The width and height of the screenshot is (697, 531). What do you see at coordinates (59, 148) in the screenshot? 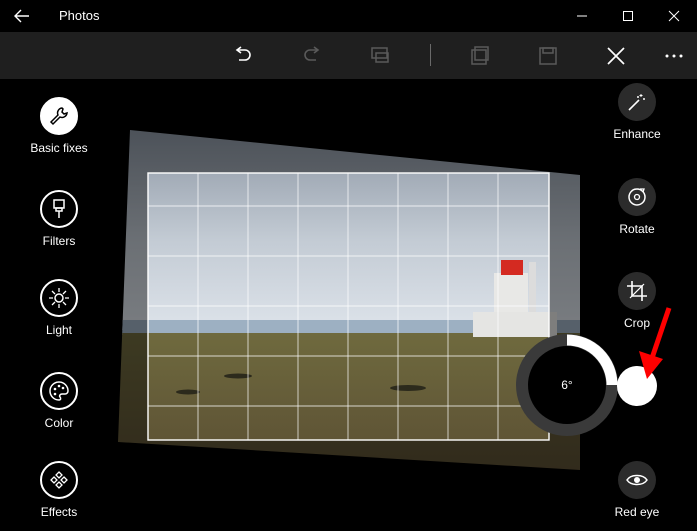
I see `basic-fixes-label: Basic fixes` at bounding box center [59, 148].